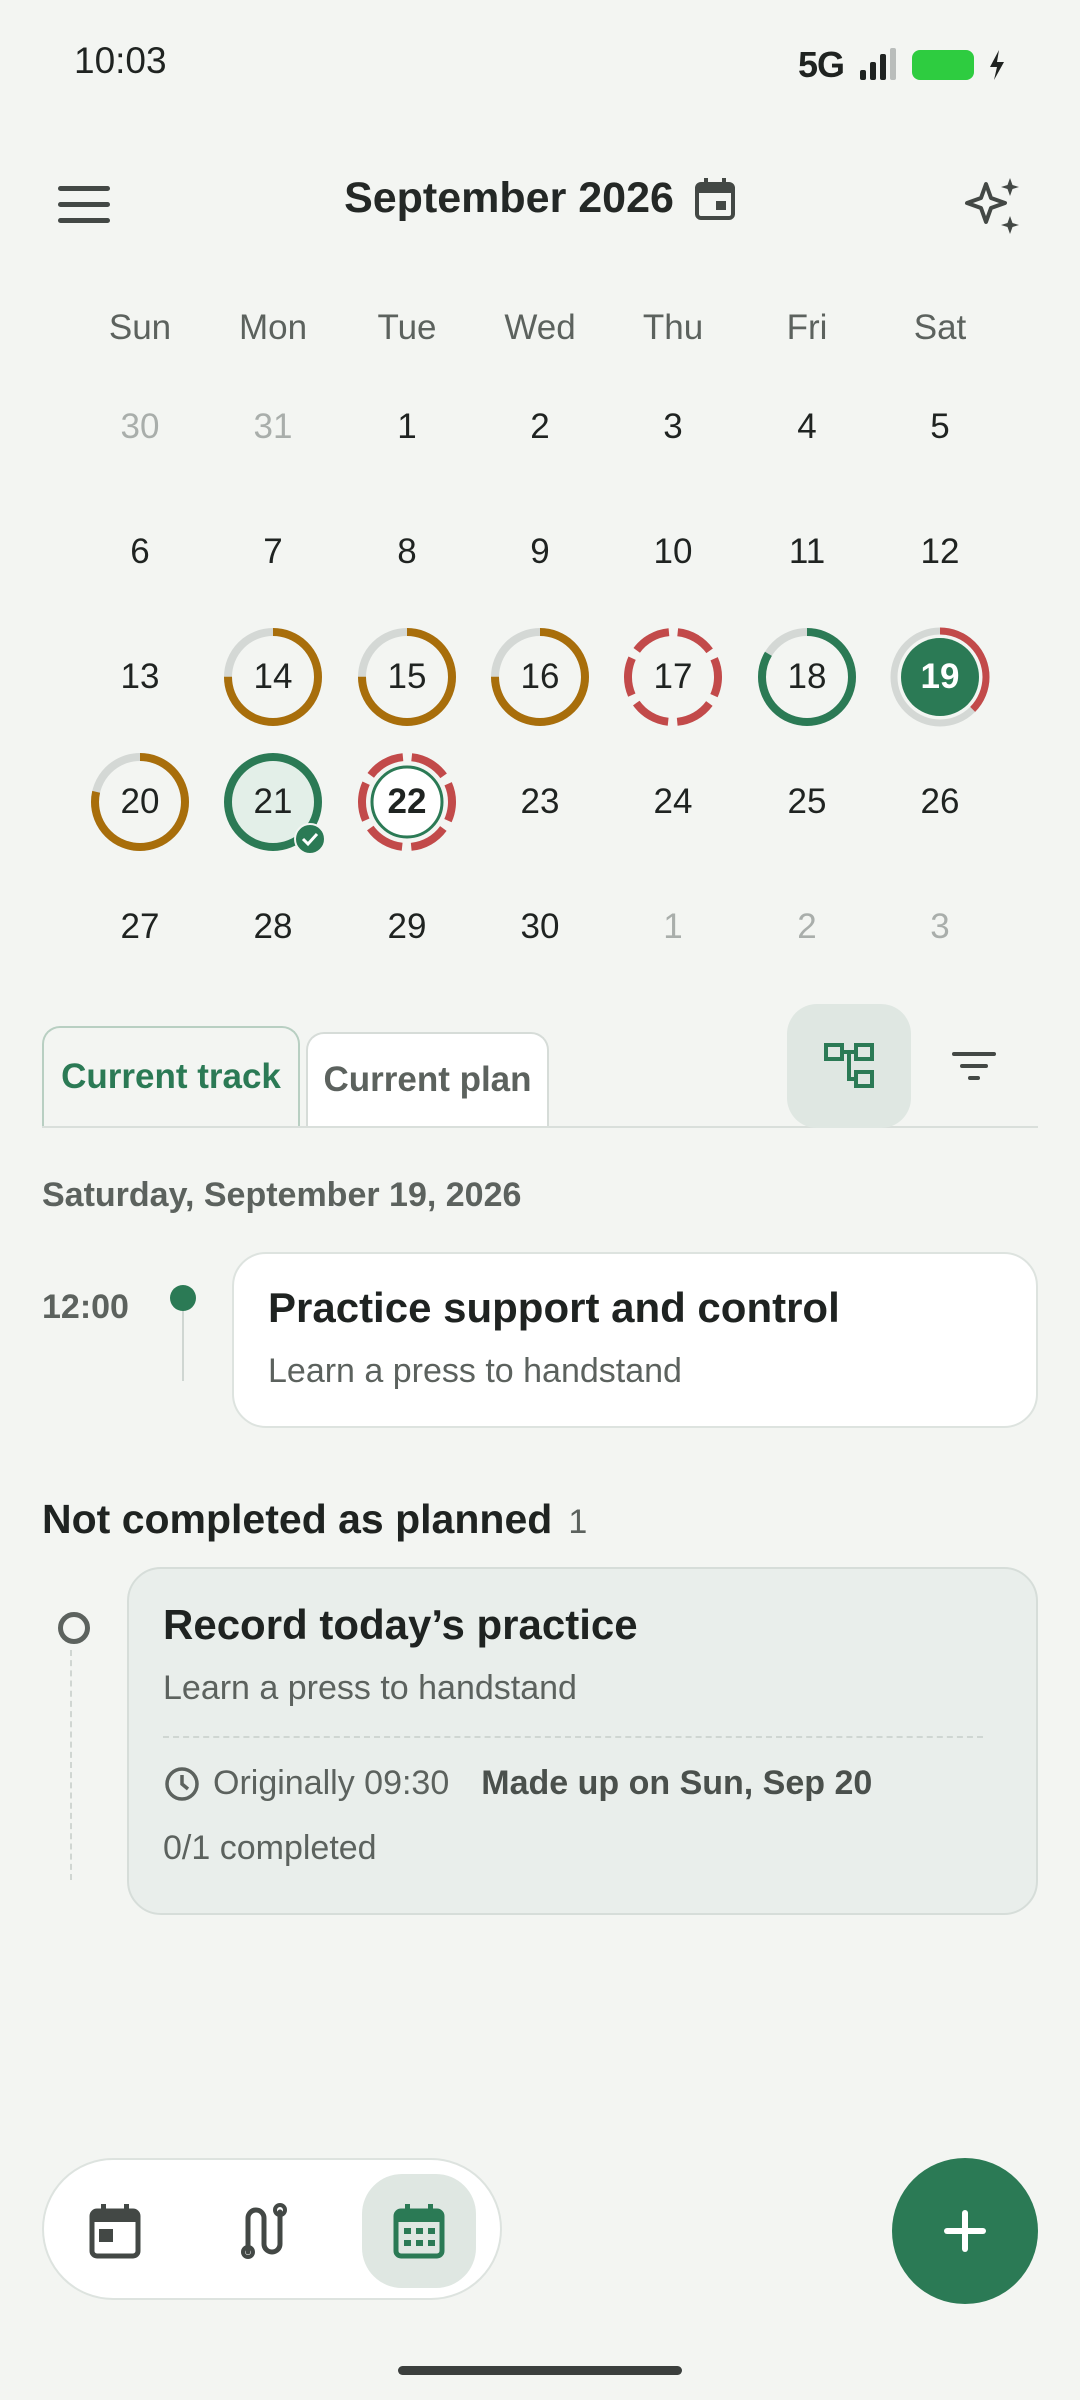 The height and width of the screenshot is (2400, 1080). What do you see at coordinates (407, 927) in the screenshot?
I see `calendar-day: 29` at bounding box center [407, 927].